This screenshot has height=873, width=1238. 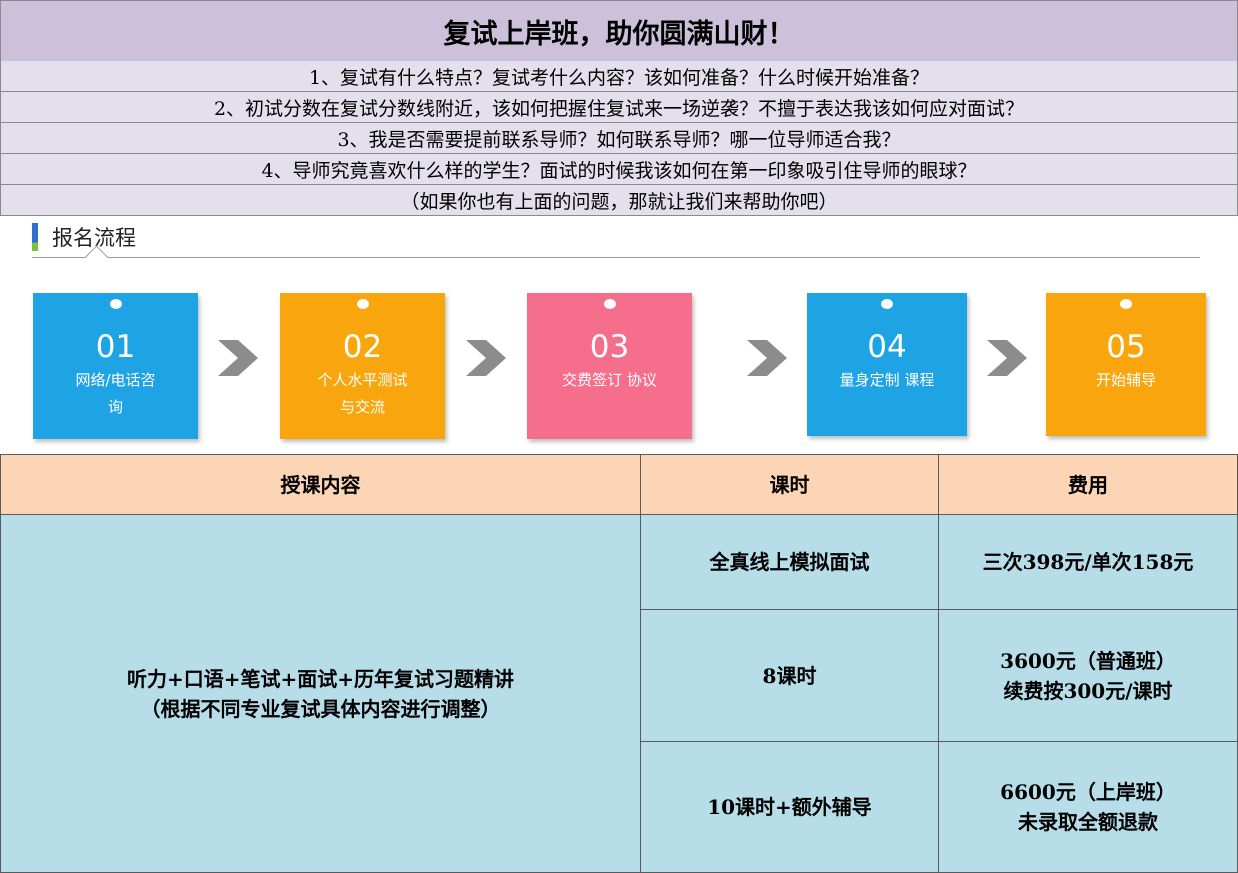 What do you see at coordinates (619, 76) in the screenshot?
I see `question-1: 1、复试有什么特点？复试考什么内容？该如何准备？什么时候开始准备？` at bounding box center [619, 76].